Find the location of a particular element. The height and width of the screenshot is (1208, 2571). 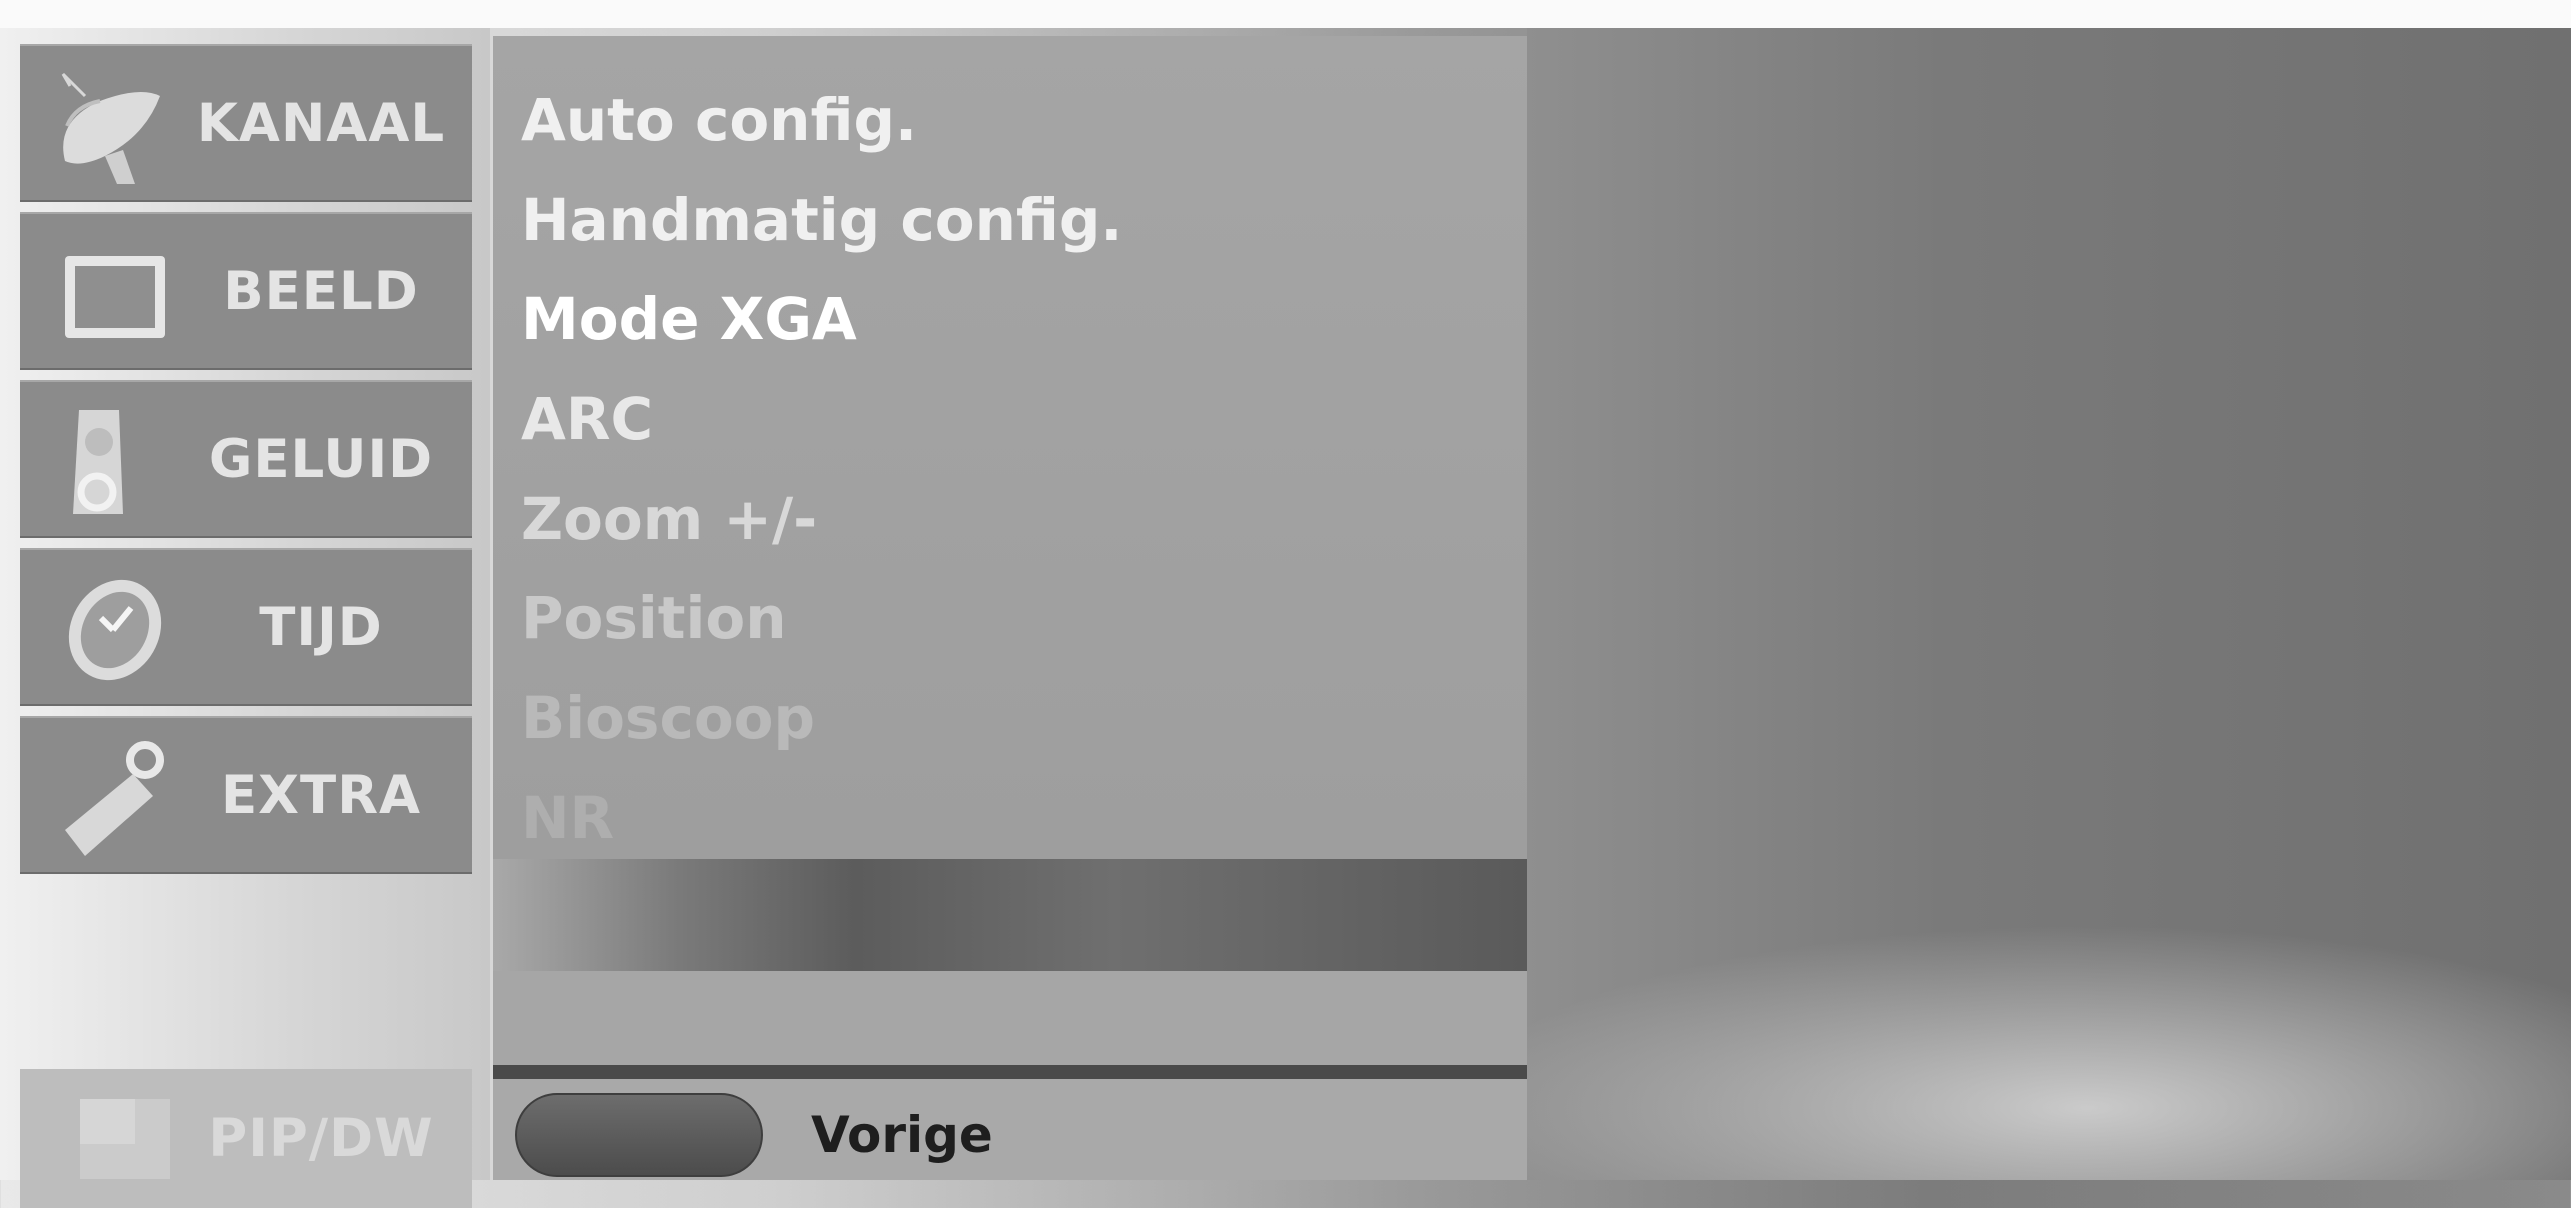

menu-item-handmatig-config: Handmatig config. is located at coordinates (821, 220).